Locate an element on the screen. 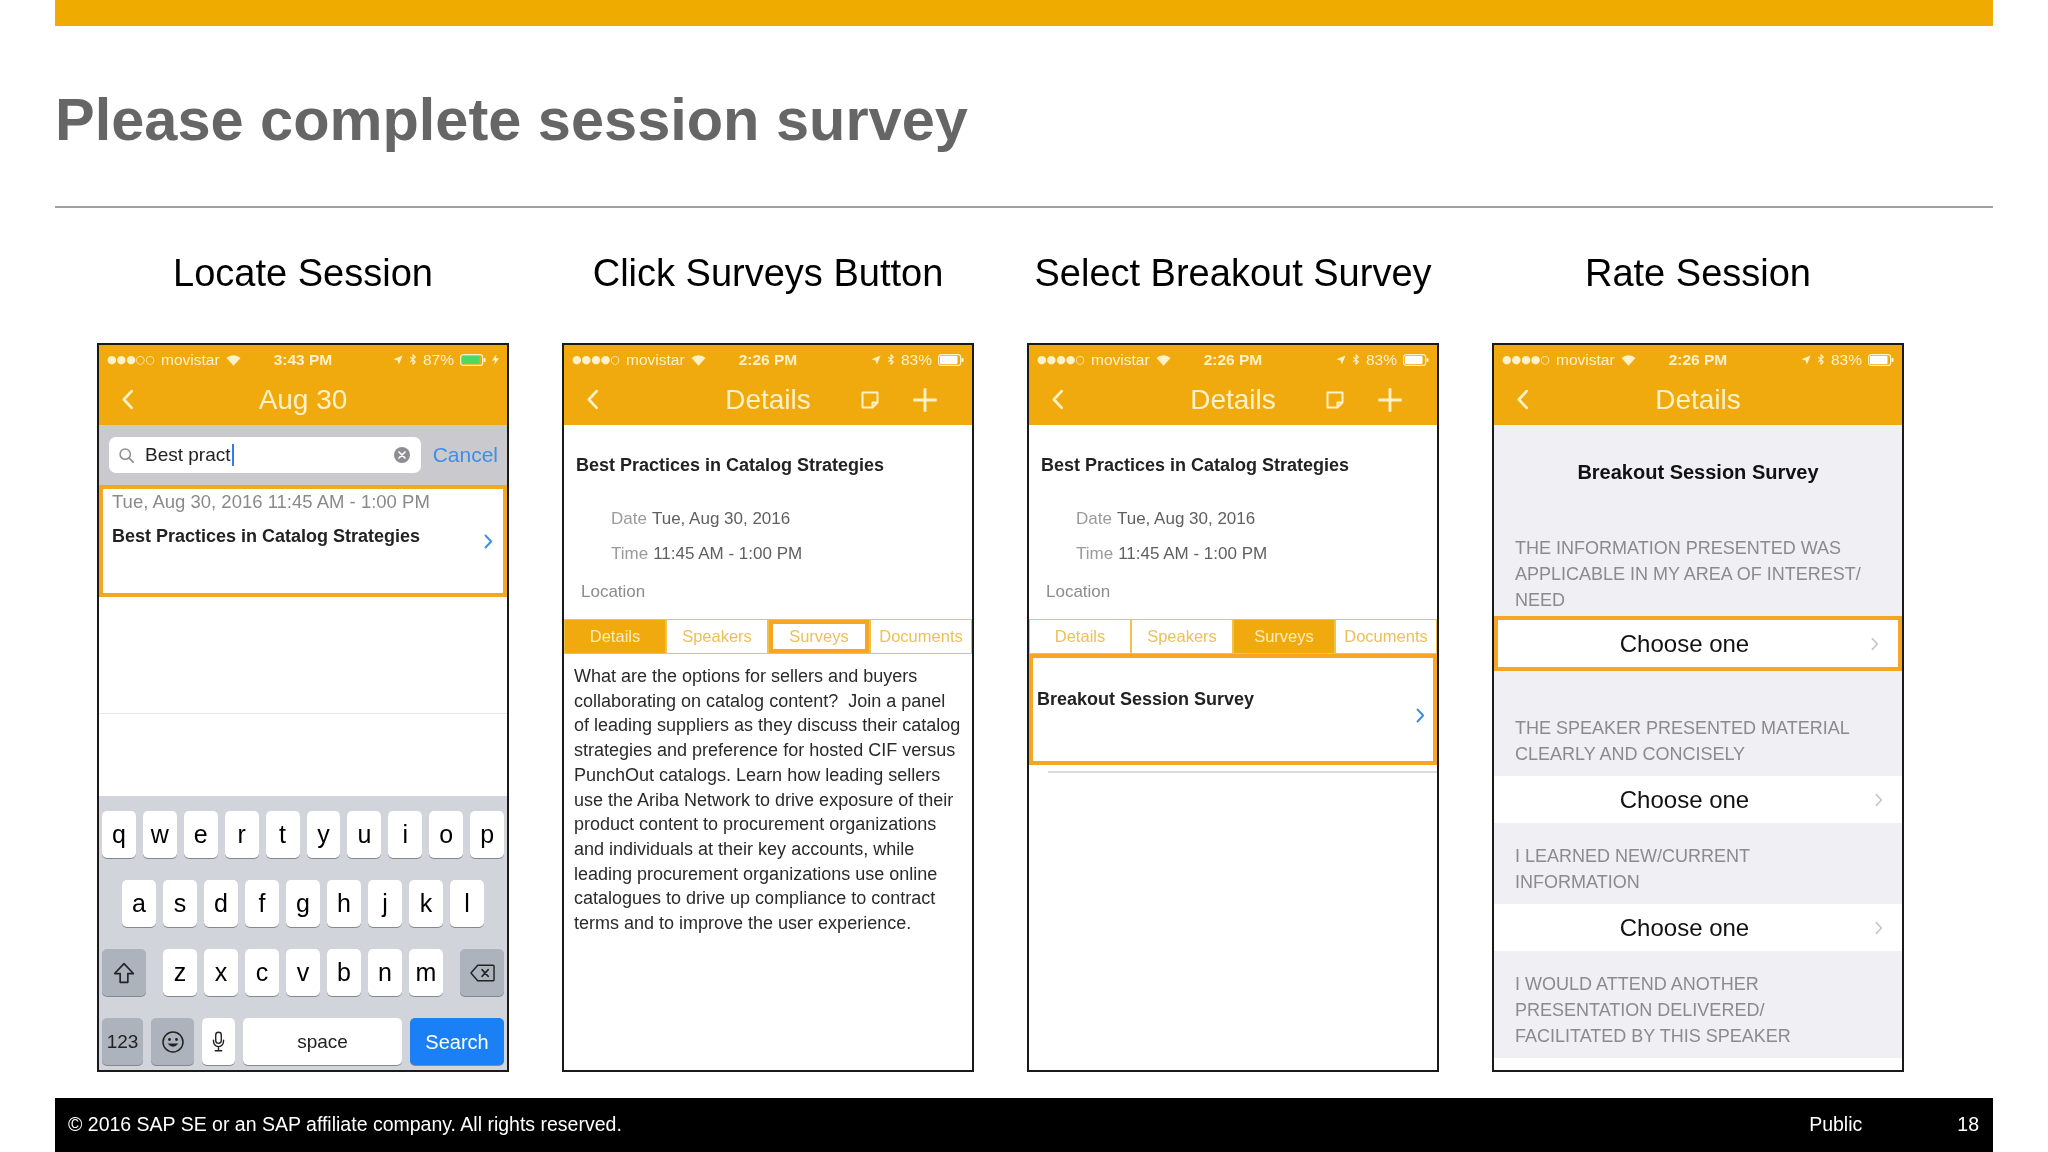 This screenshot has height=1152, width=2048. delete-key is located at coordinates (482, 972).